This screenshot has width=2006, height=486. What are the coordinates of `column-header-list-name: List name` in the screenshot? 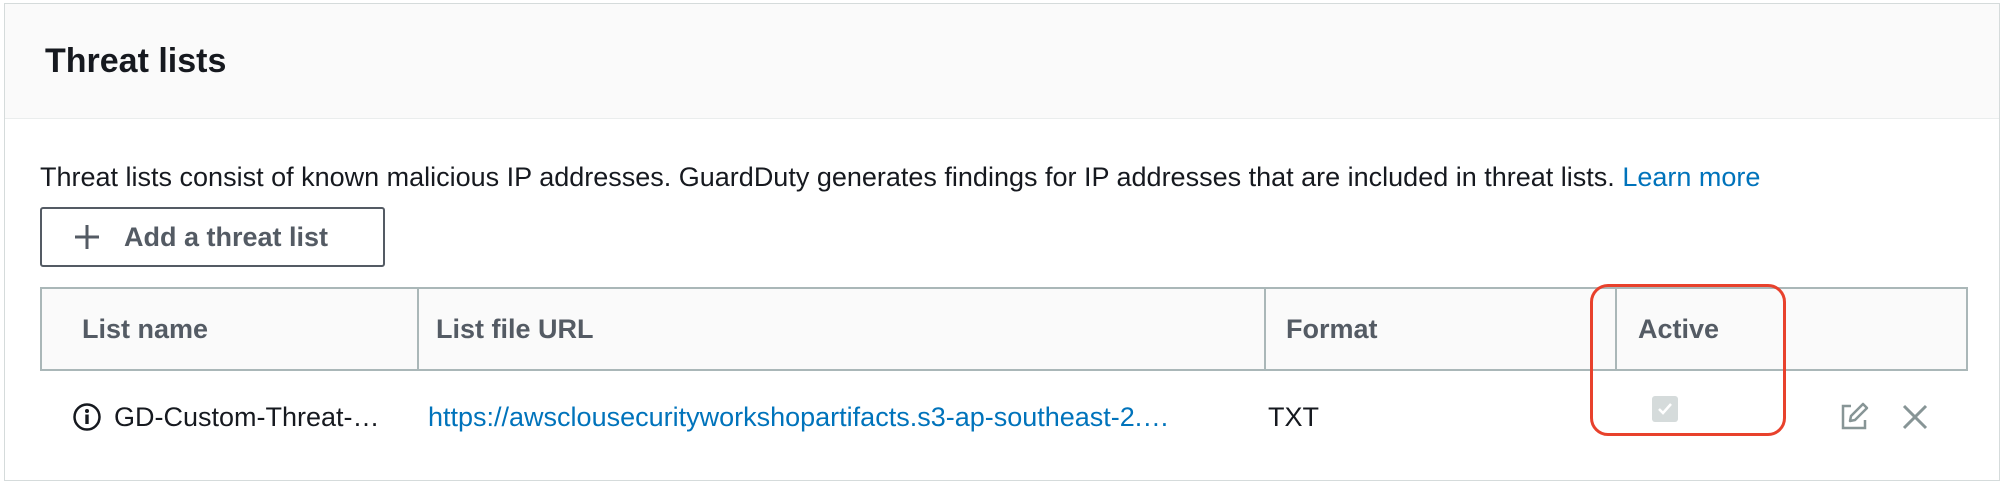 It's located at (267, 329).